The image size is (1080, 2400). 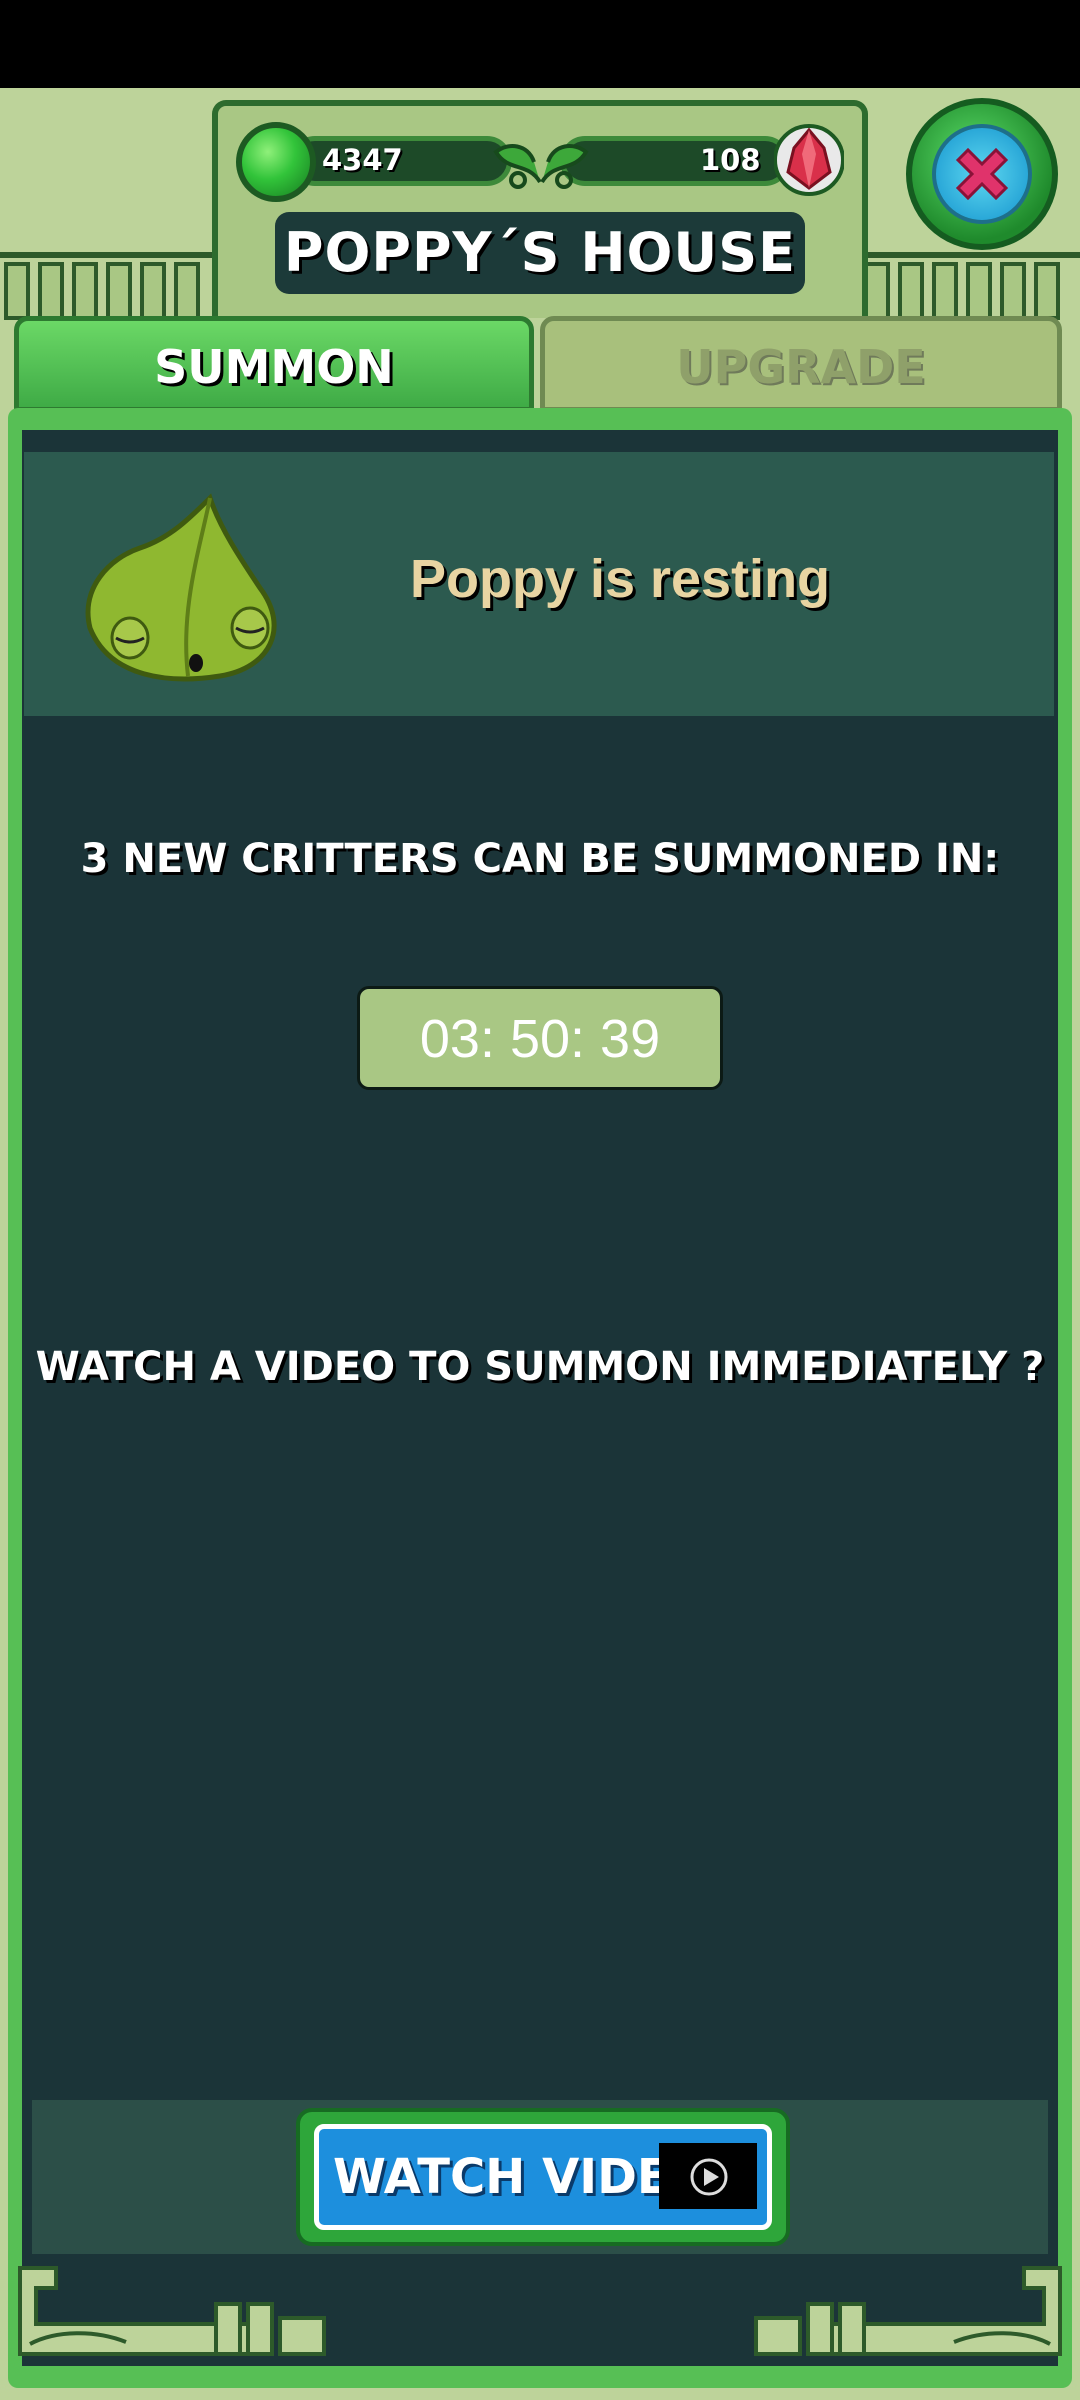 I want to click on summon-timer: 03: 50: 39, so click(x=540, y=1038).